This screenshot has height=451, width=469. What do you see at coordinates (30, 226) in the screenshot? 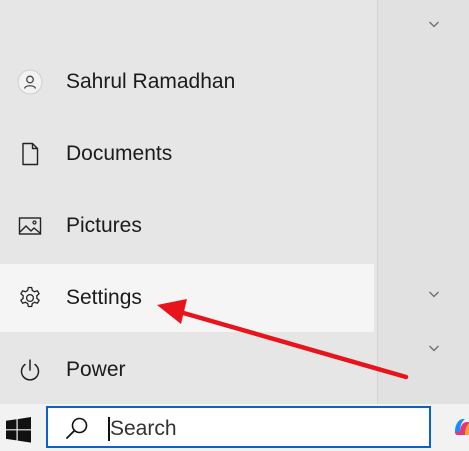
I see `picture-icon` at bounding box center [30, 226].